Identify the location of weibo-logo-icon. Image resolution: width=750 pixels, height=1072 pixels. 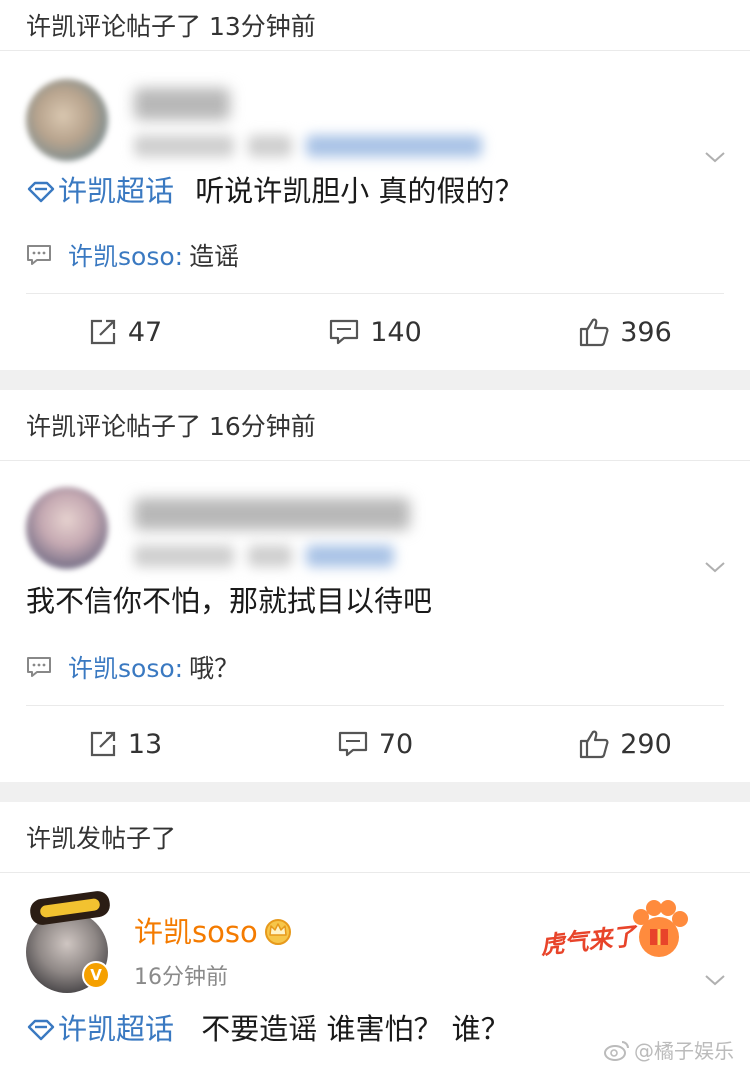
(616, 1050).